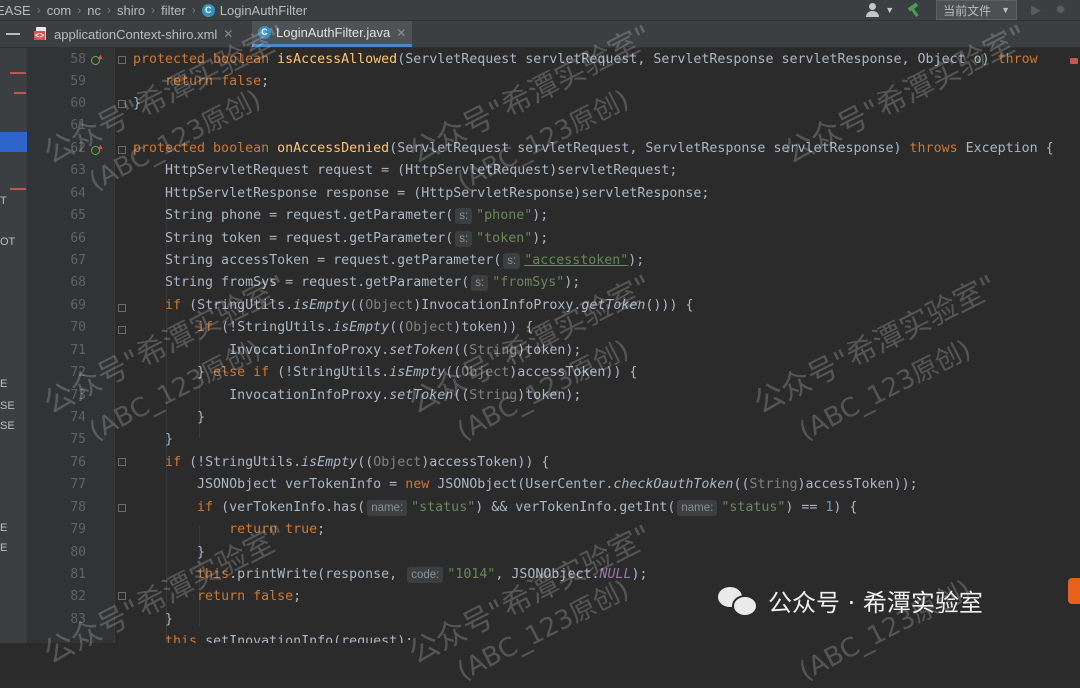 The width and height of the screenshot is (1080, 688). Describe the element at coordinates (1074, 61) in the screenshot. I see `error-stripe-marker` at that location.